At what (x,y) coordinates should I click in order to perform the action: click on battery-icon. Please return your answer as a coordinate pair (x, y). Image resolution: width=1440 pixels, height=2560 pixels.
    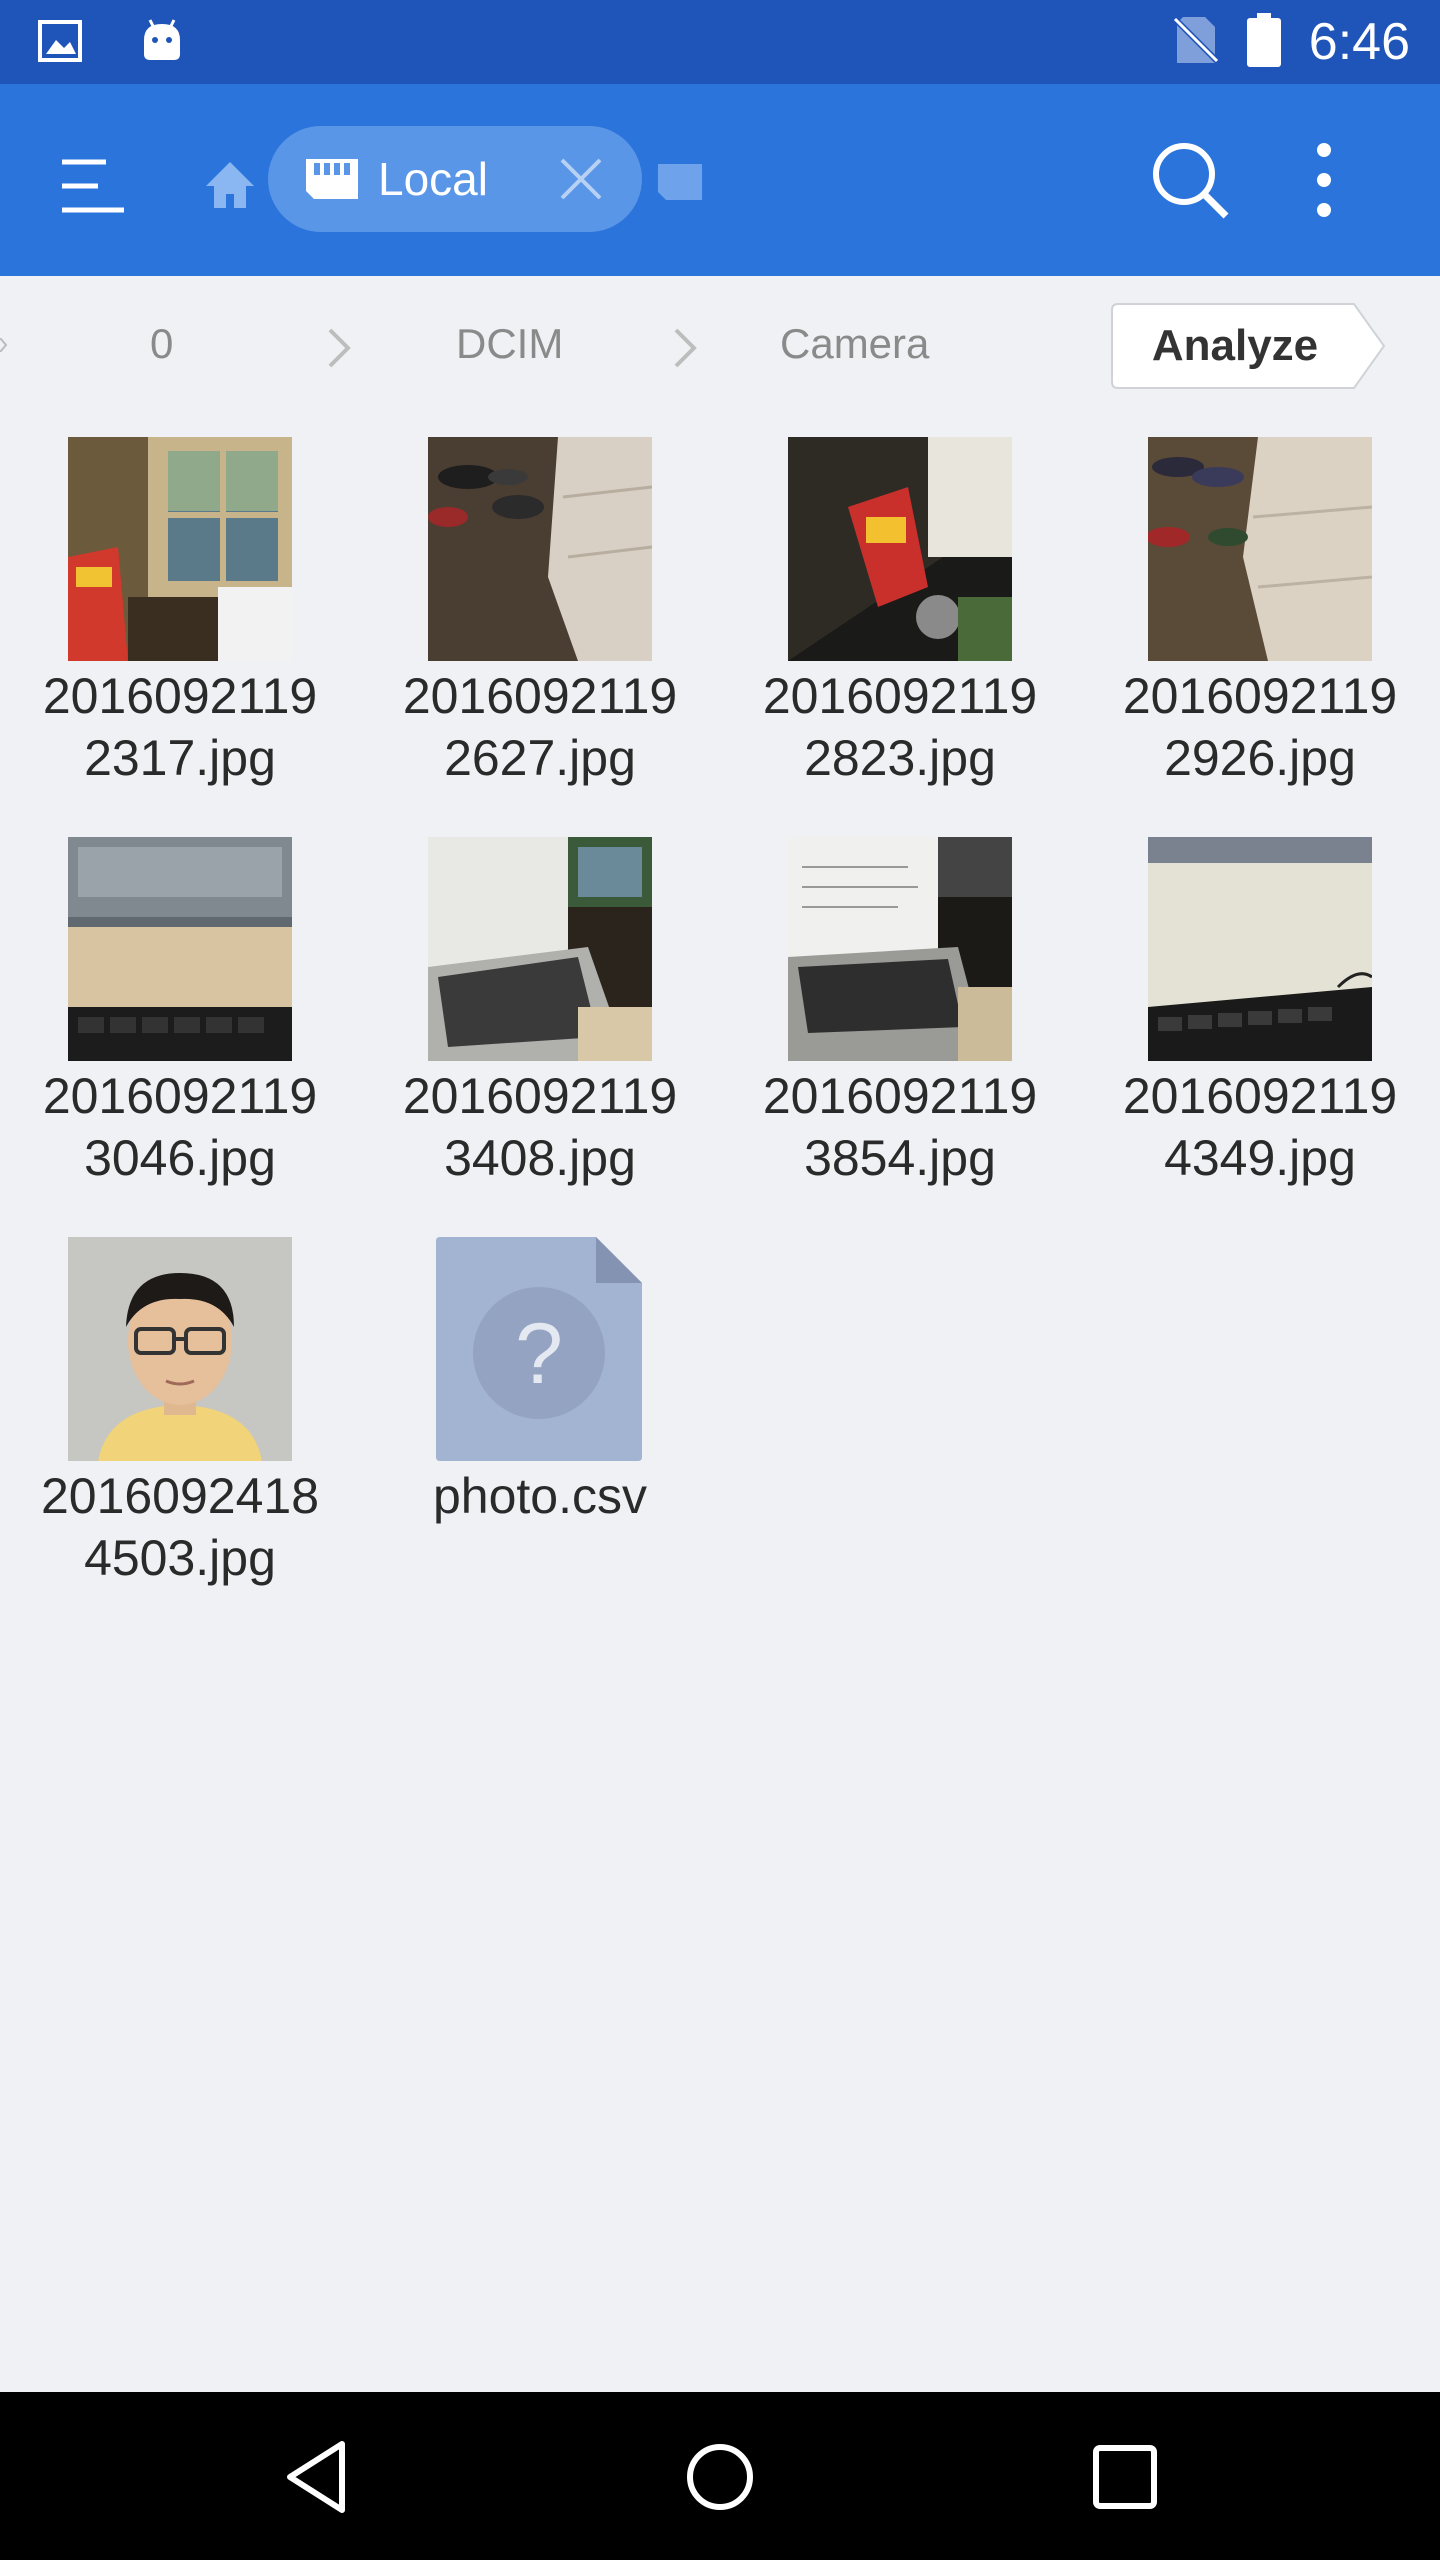
    Looking at the image, I should click on (1263, 42).